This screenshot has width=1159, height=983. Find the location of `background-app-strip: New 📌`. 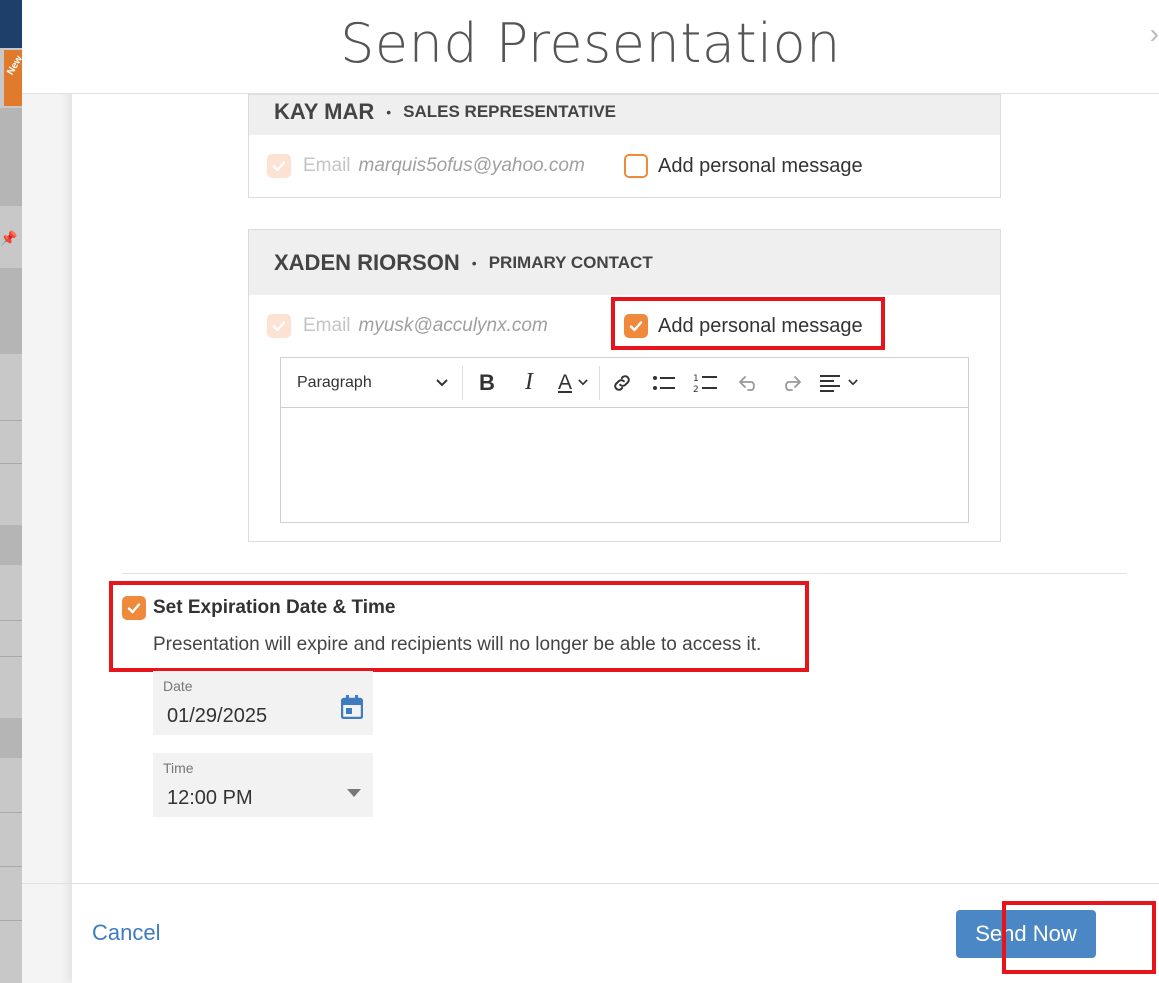

background-app-strip: New 📌 is located at coordinates (12, 491).